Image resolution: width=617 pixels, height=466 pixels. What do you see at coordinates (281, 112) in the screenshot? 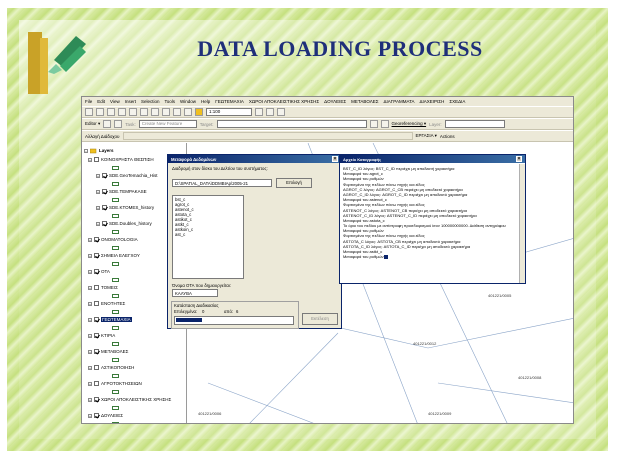
I see `help-icon` at bounding box center [281, 112].